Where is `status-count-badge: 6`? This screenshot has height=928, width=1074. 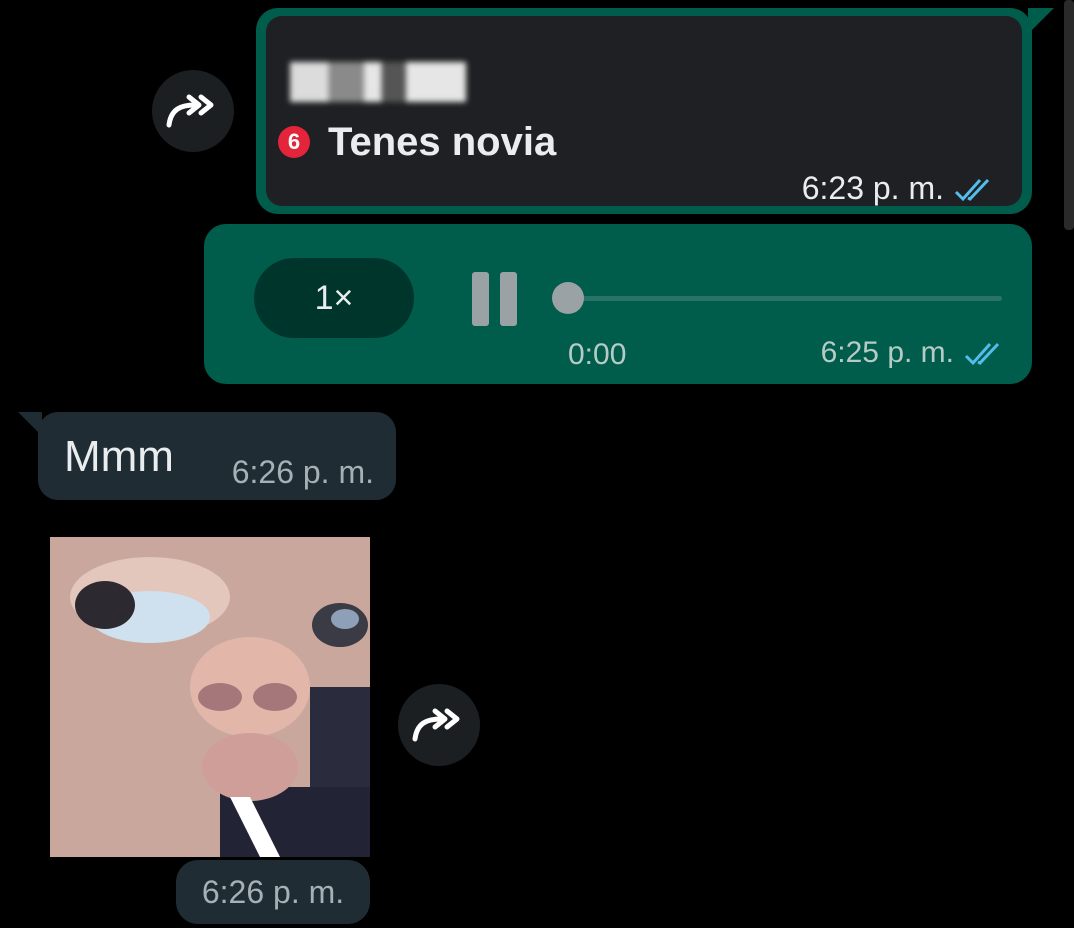 status-count-badge: 6 is located at coordinates (294, 142).